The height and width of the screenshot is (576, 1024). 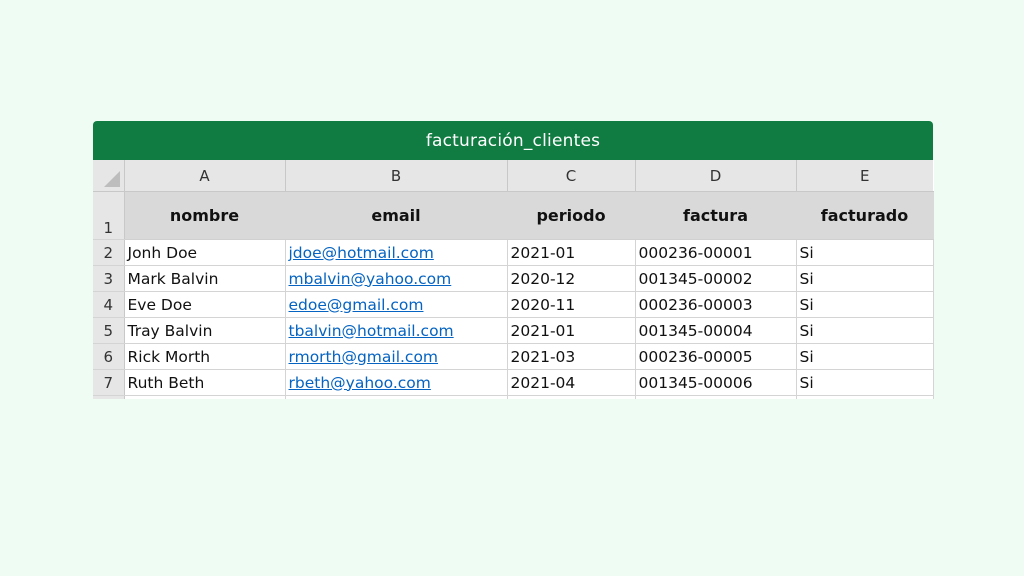 I want to click on cell-email: tbalvin@hotmail.com, so click(x=396, y=330).